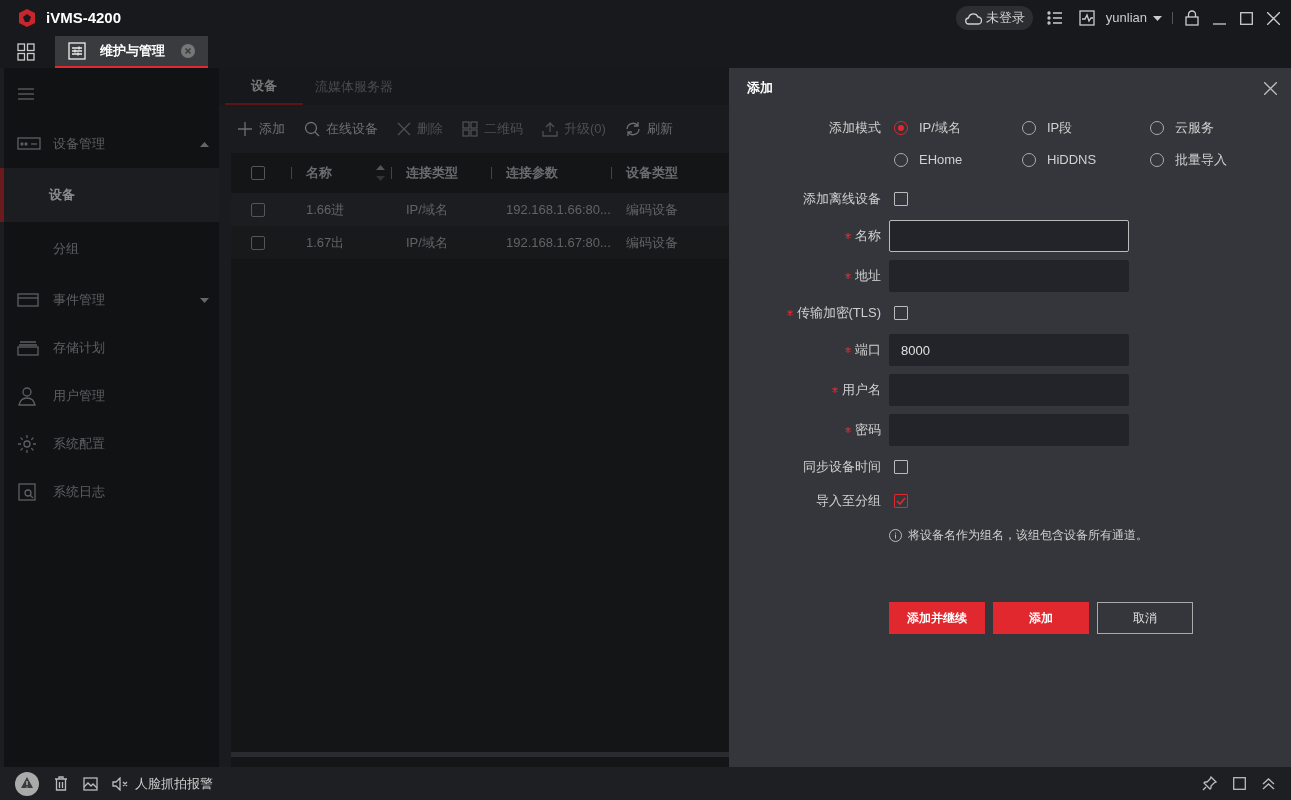  I want to click on column-header: 连接参数, so click(558, 173).